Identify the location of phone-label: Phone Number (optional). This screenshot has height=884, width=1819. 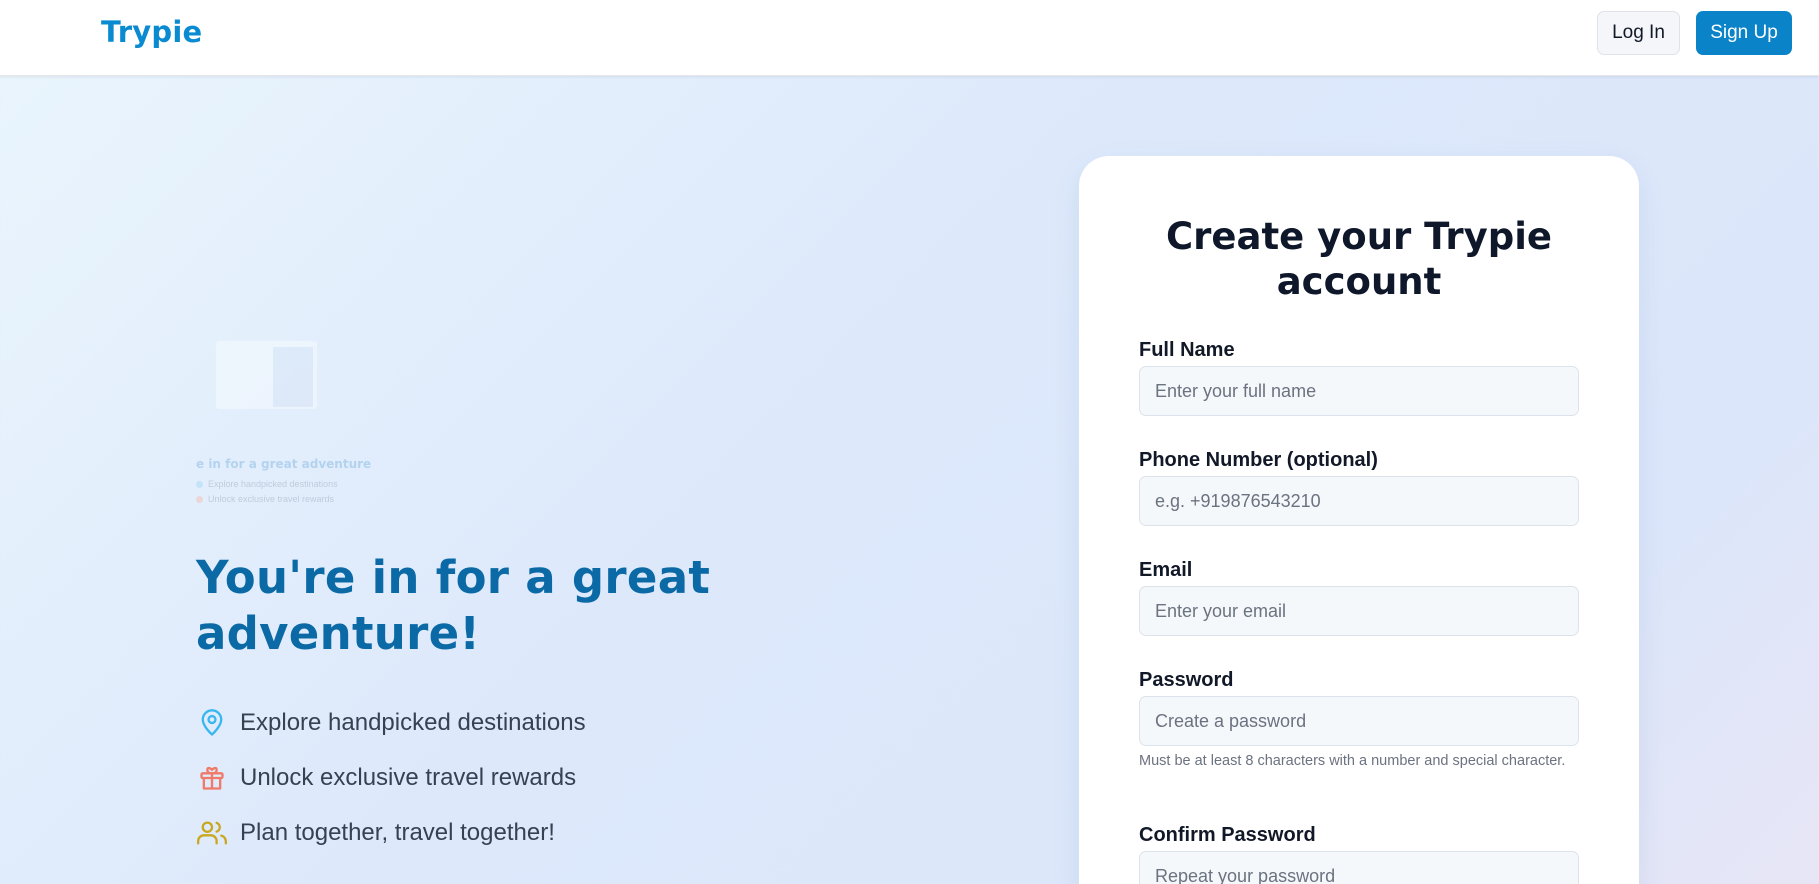
(1258, 460).